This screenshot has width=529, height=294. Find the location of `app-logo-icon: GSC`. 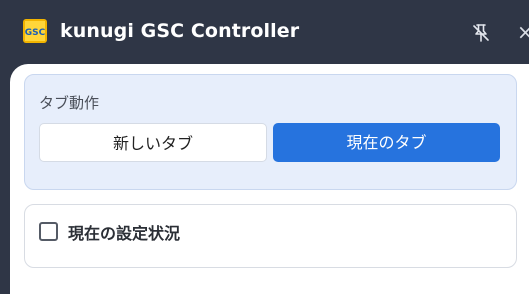

app-logo-icon: GSC is located at coordinates (35, 31).